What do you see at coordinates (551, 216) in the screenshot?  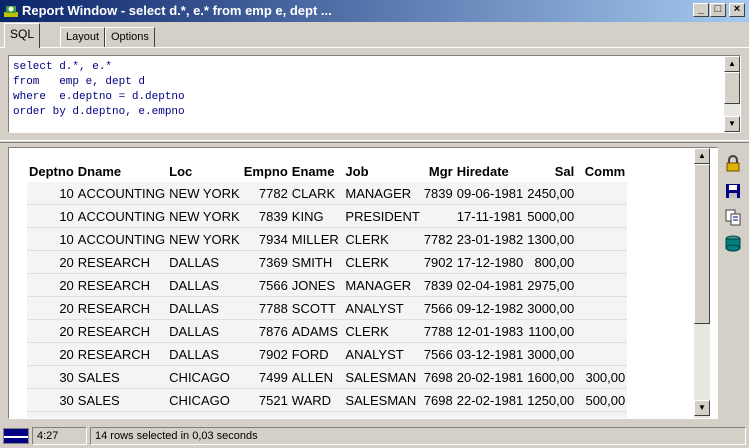 I see `table-cell: 5000,00` at bounding box center [551, 216].